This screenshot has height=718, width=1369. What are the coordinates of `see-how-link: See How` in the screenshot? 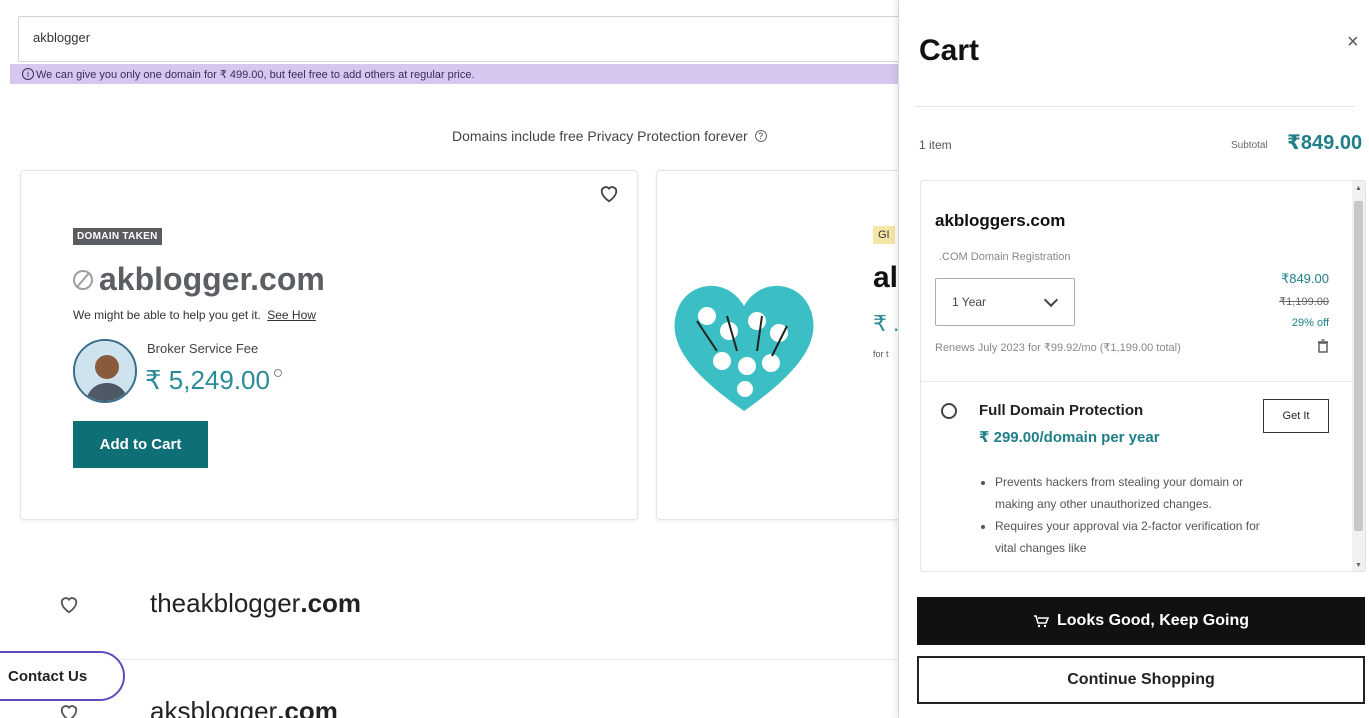 It's located at (291, 315).